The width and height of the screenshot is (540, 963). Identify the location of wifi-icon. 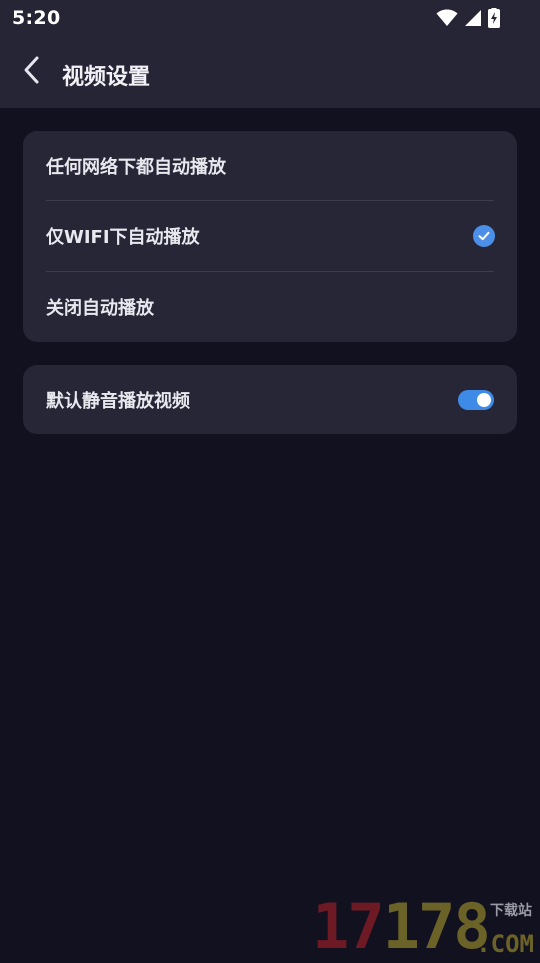
(447, 18).